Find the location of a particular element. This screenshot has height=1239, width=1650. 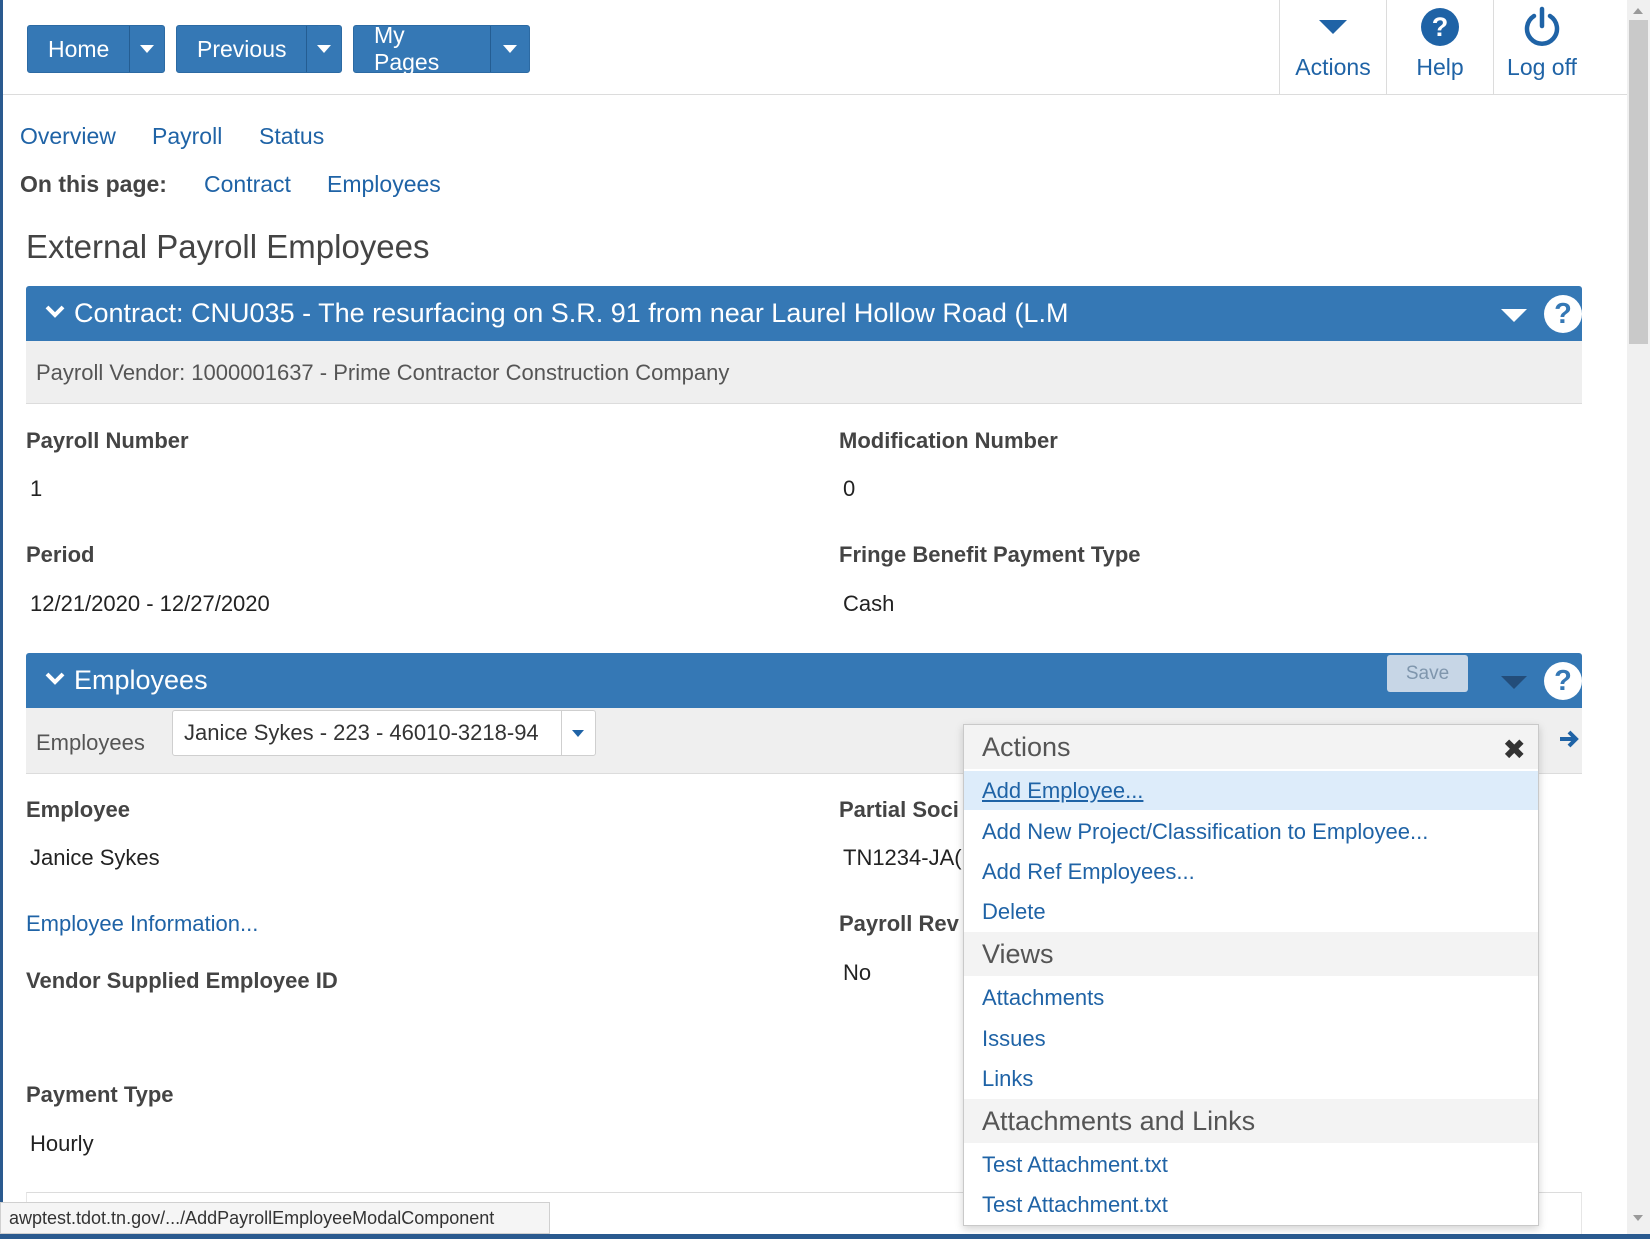

previous-dropdown-caret is located at coordinates (323, 49).